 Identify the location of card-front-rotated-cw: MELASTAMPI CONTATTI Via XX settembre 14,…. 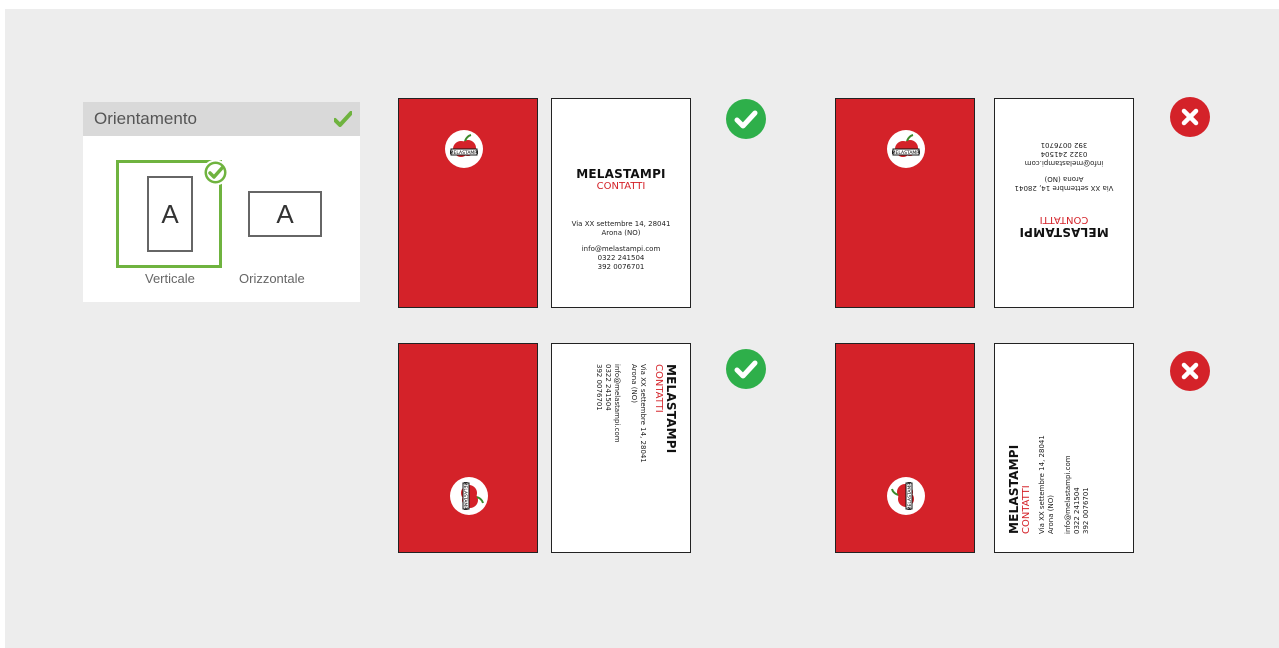
(621, 448).